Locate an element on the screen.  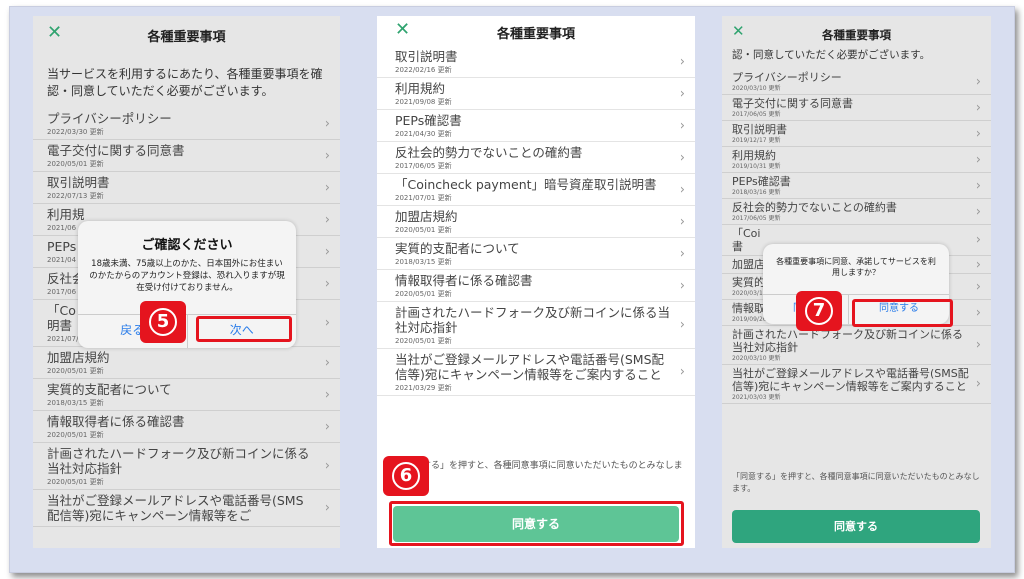
step-badge-6: 6 is located at coordinates (406, 476).